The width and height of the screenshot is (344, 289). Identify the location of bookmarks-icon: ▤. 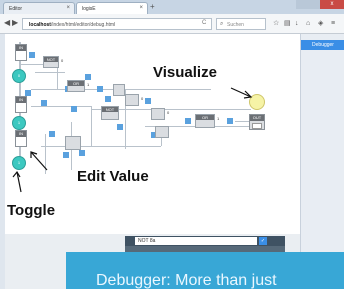
(287, 23).